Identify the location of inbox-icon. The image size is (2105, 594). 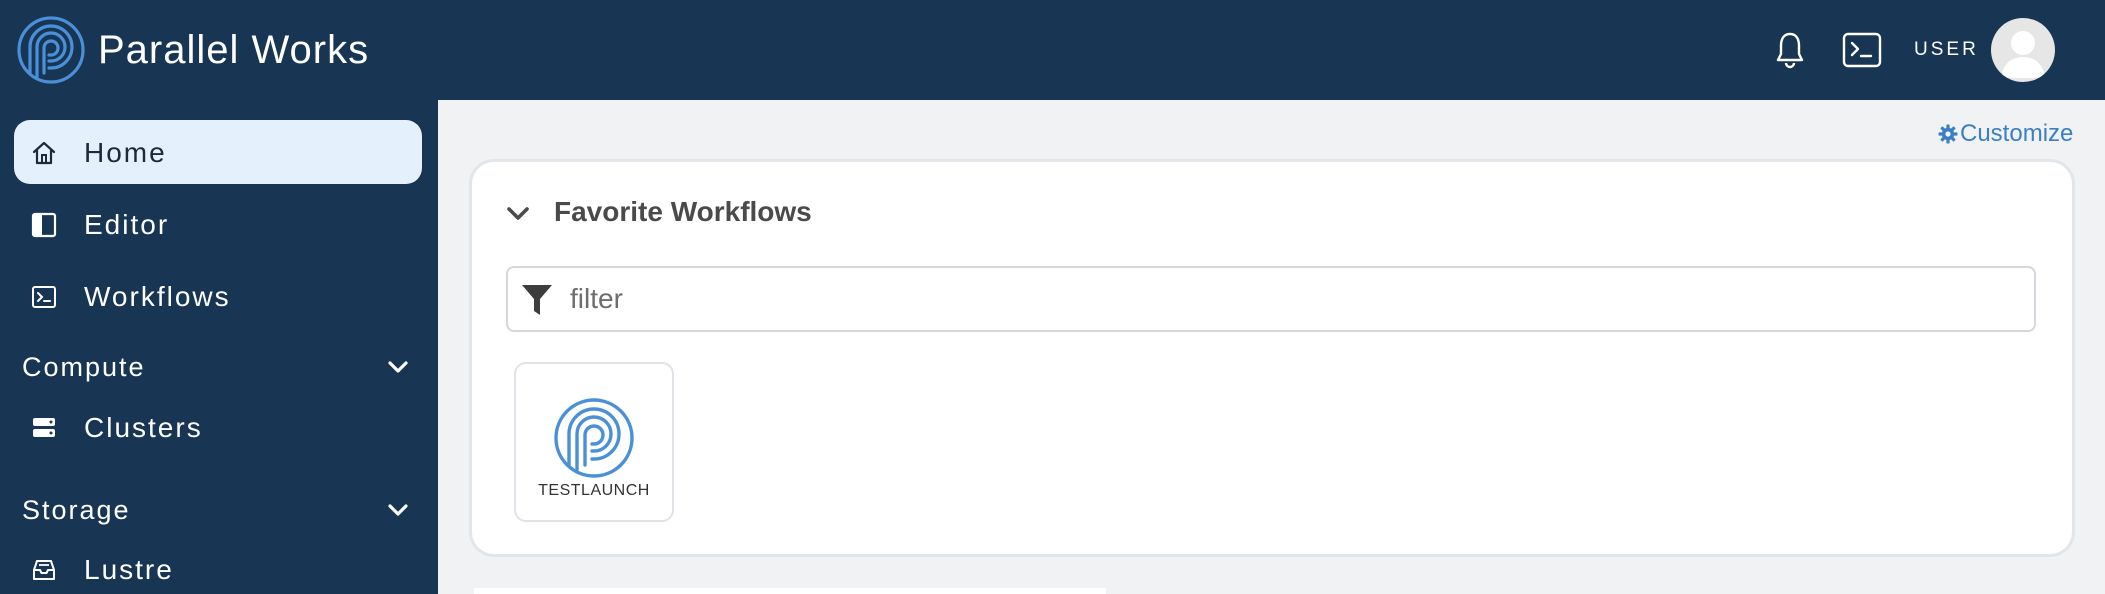
(44, 570).